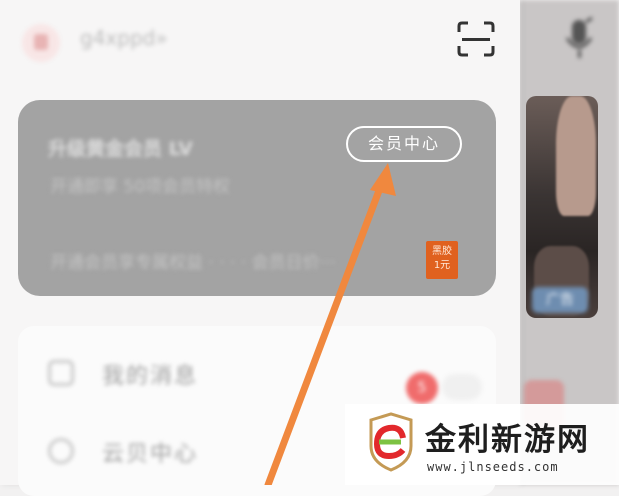  Describe the element at coordinates (41, 43) in the screenshot. I see `avatar` at that location.